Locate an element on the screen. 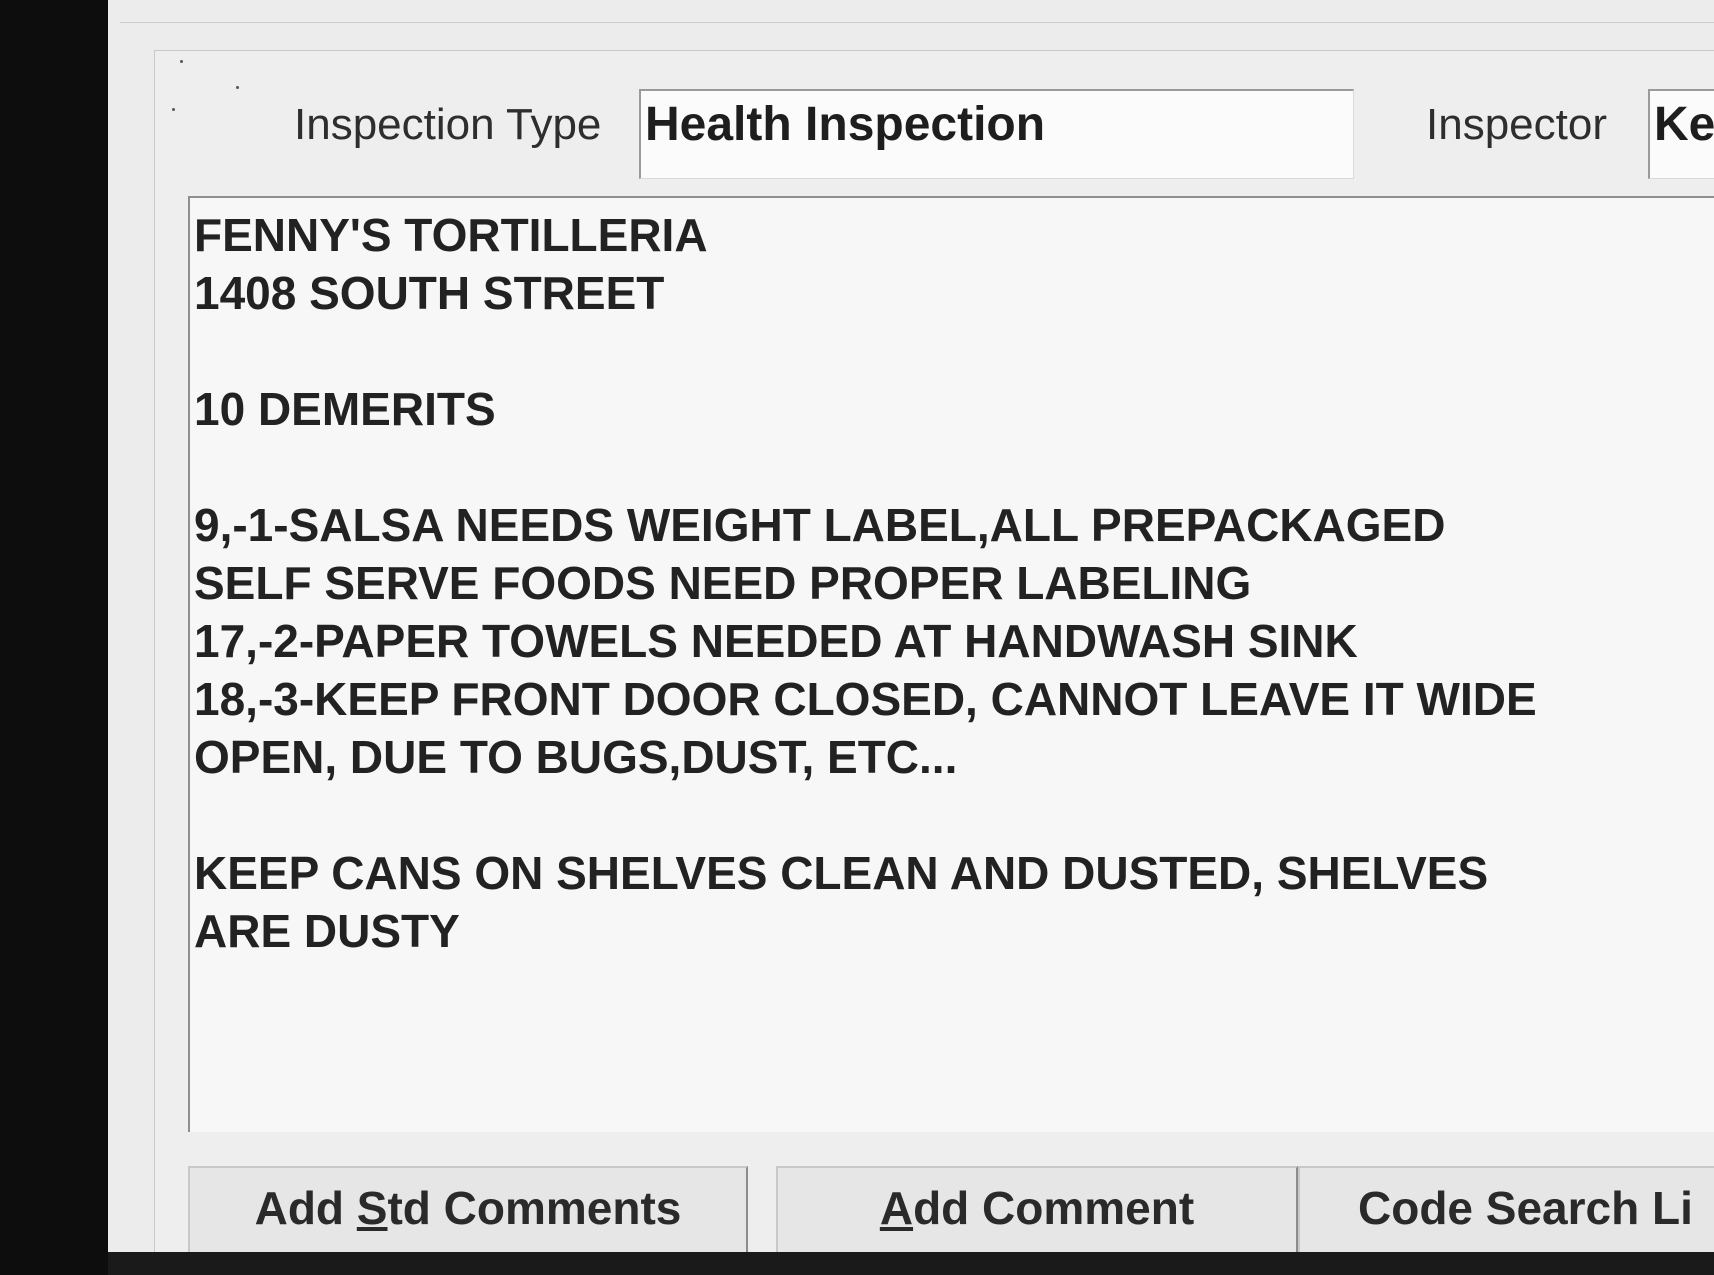 The height and width of the screenshot is (1275, 1714). inspection-type-field: Health Inspection is located at coordinates (996, 134).